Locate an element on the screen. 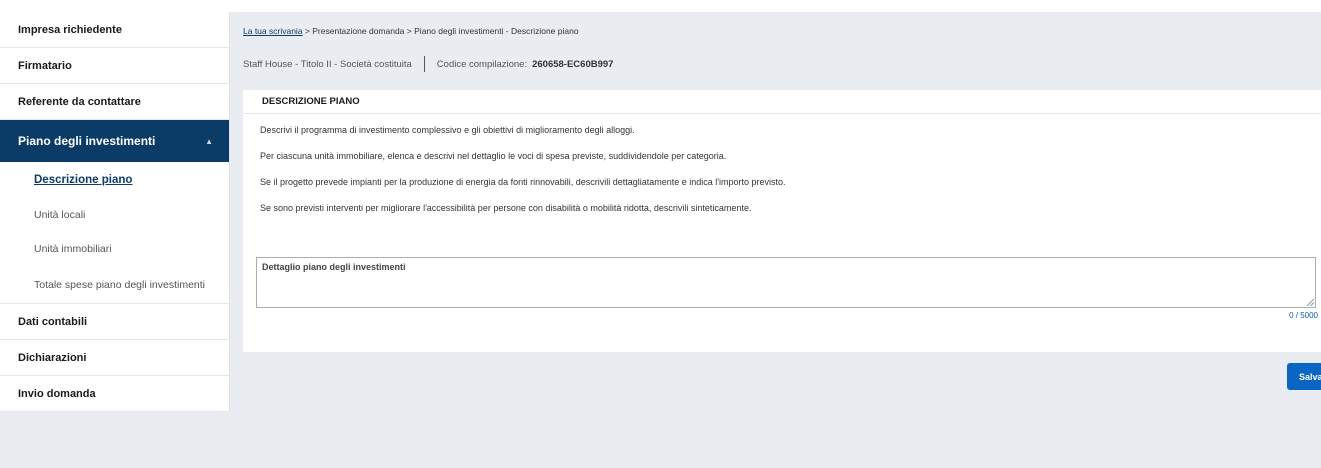  character-counter: 0 / 5000 is located at coordinates (1303, 315).